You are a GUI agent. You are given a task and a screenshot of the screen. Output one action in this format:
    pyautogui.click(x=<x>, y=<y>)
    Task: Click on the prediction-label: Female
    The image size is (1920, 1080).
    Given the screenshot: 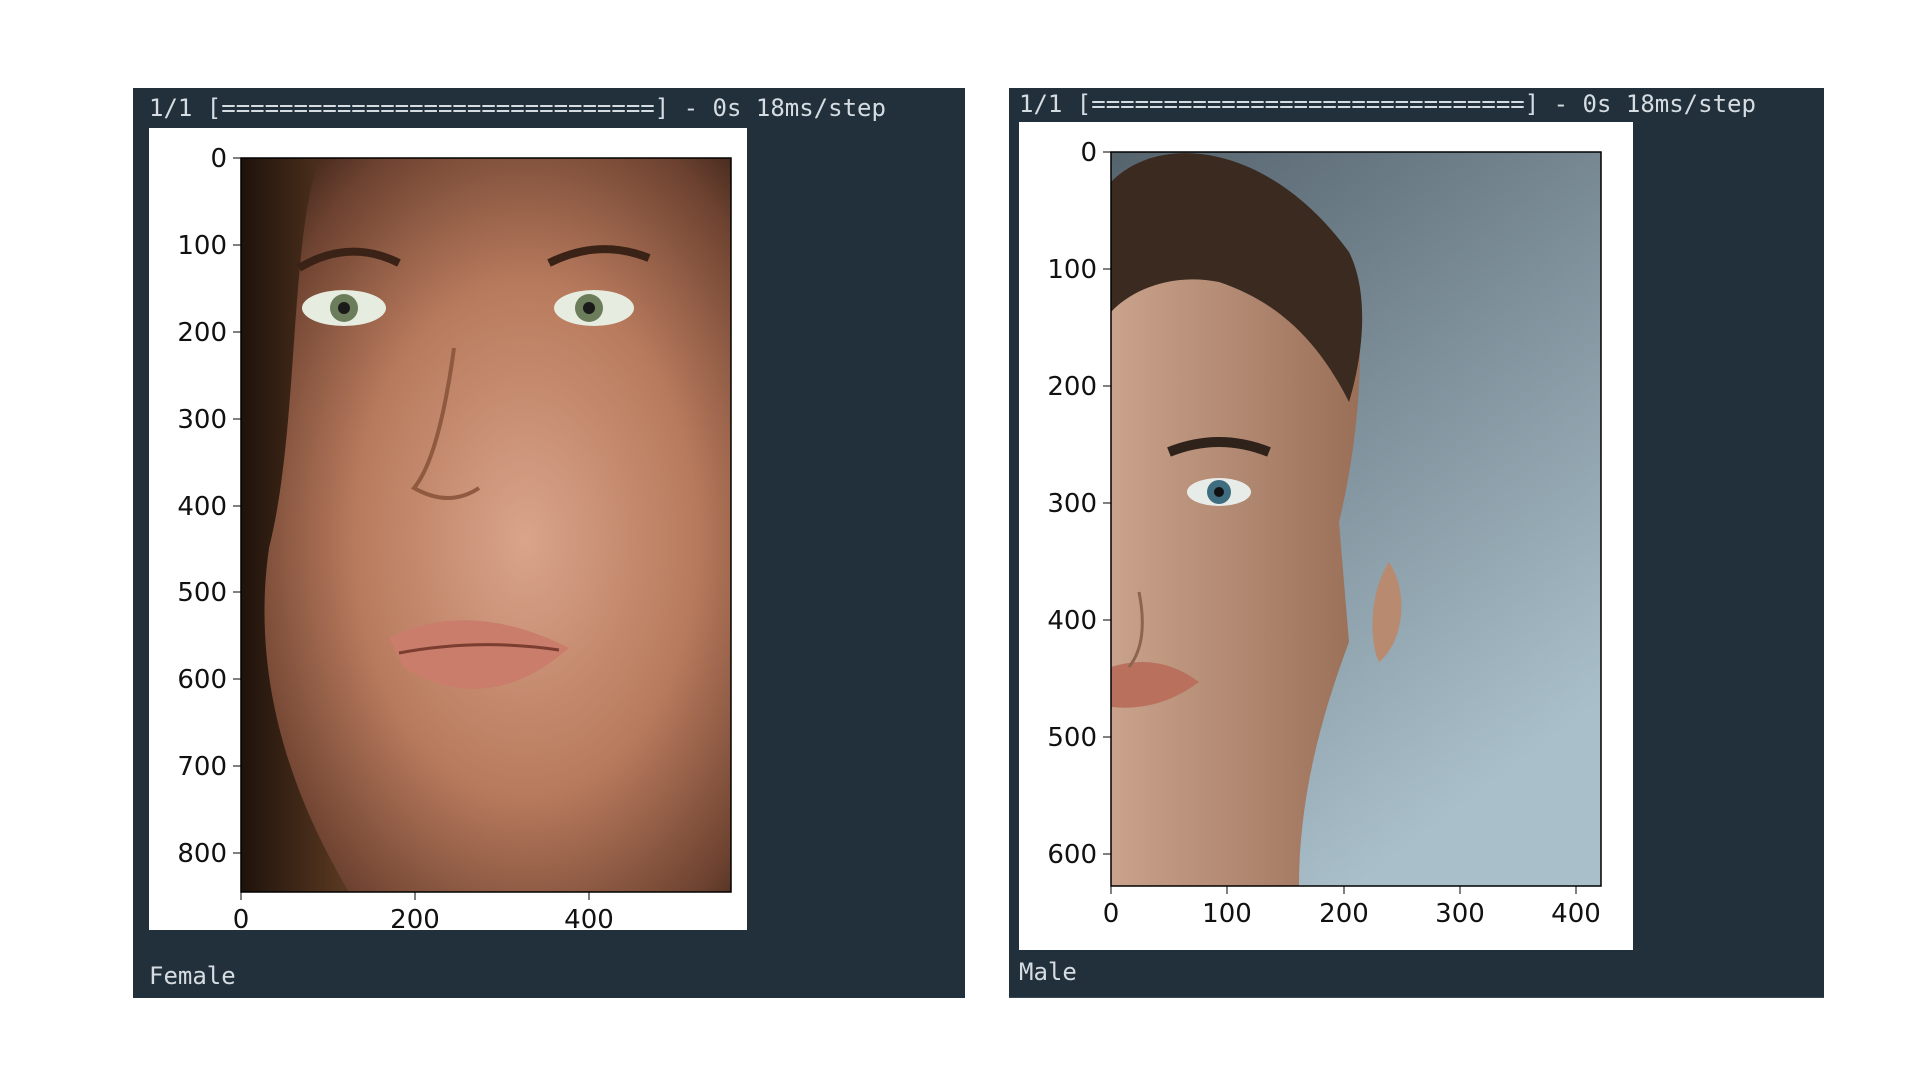 What is the action you would take?
    pyautogui.click(x=192, y=976)
    